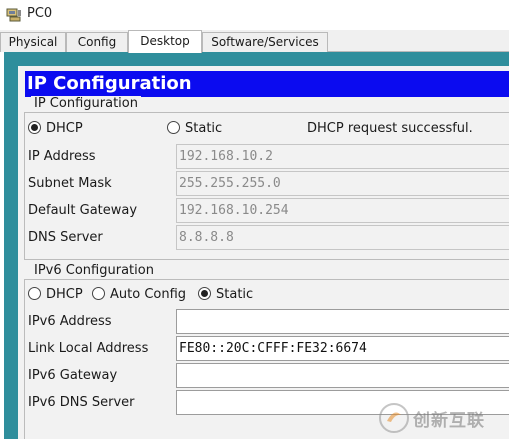 The width and height of the screenshot is (509, 439). What do you see at coordinates (40, 13) in the screenshot?
I see `window-title: PC0` at bounding box center [40, 13].